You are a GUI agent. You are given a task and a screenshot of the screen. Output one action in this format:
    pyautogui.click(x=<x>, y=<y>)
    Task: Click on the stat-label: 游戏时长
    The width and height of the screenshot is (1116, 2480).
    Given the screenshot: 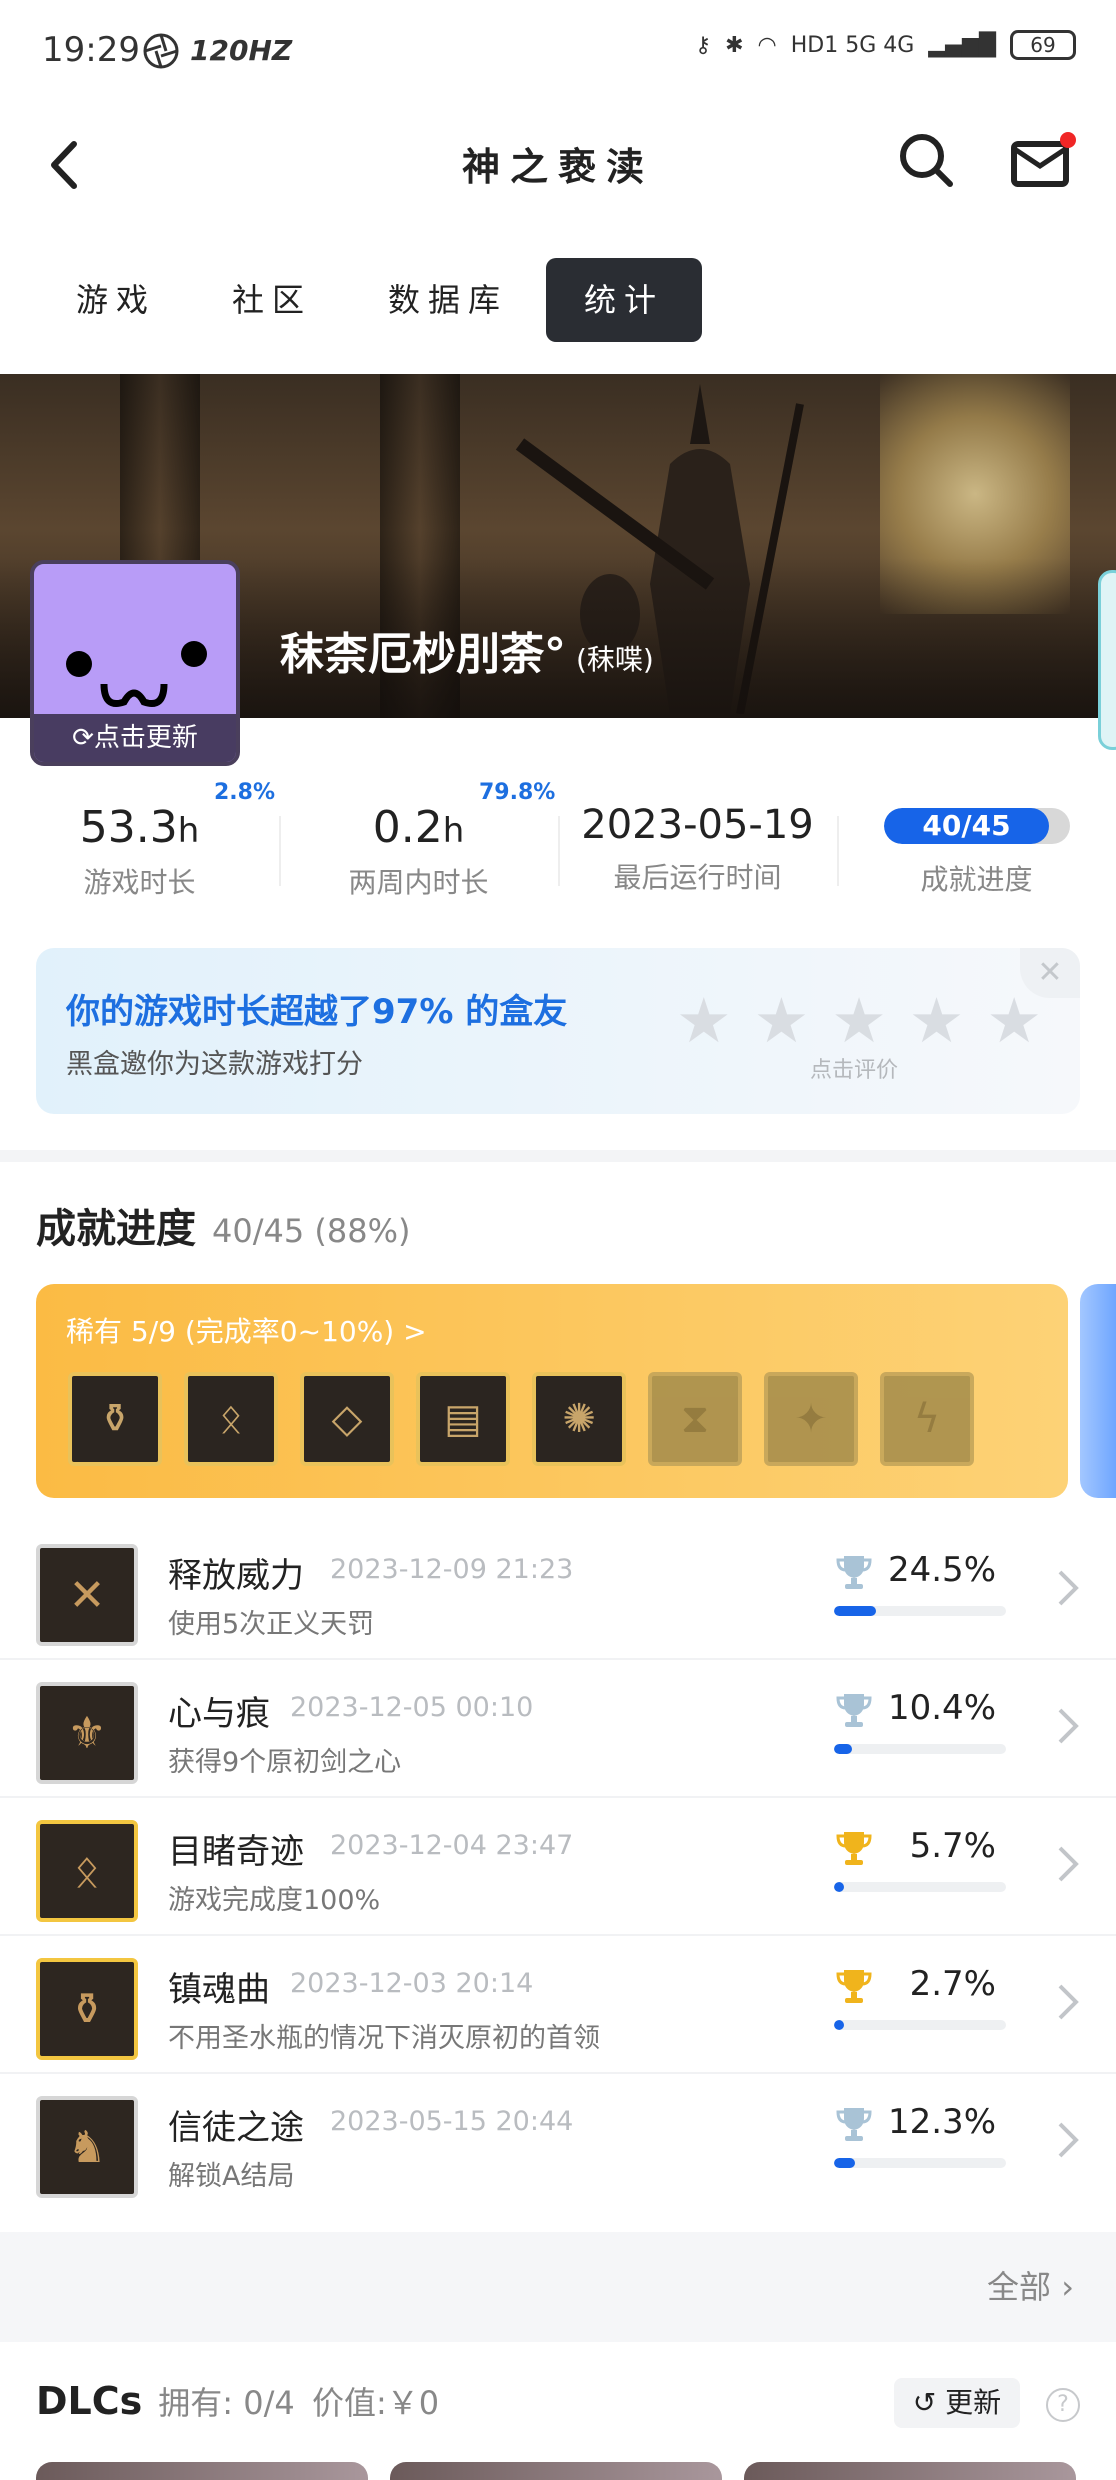 What is the action you would take?
    pyautogui.click(x=139, y=882)
    